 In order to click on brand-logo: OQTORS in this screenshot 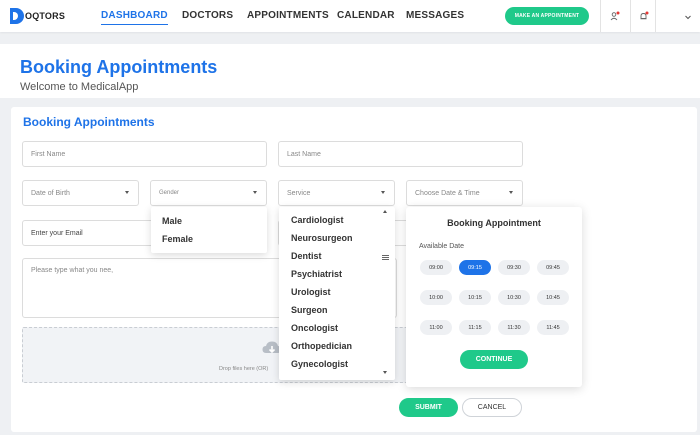, I will do `click(37, 16)`.